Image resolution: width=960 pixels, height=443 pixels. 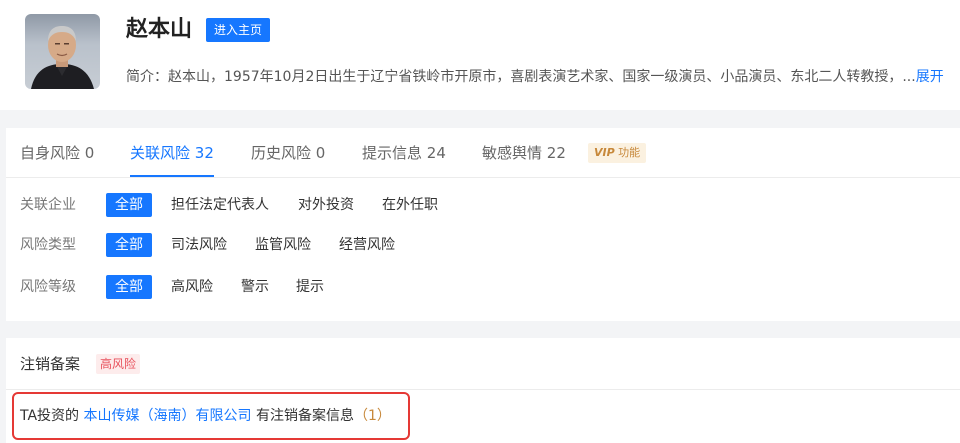 I want to click on tab-related-risk: 关联风险 32, so click(x=172, y=159).